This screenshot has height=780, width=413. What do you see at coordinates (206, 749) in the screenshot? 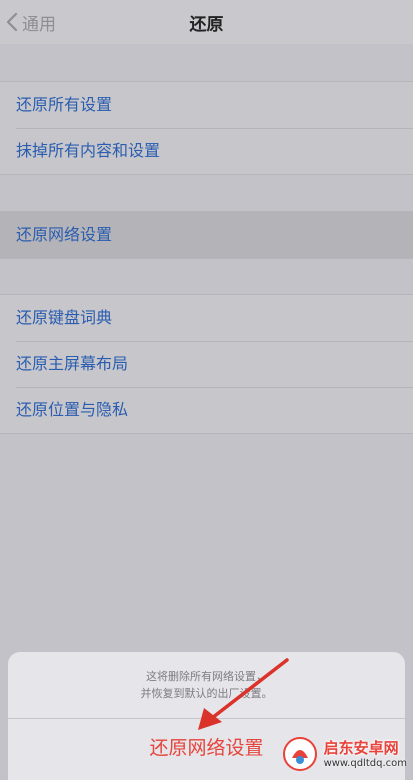
I see `confirm-reset-network-button: 还原网络设置` at bounding box center [206, 749].